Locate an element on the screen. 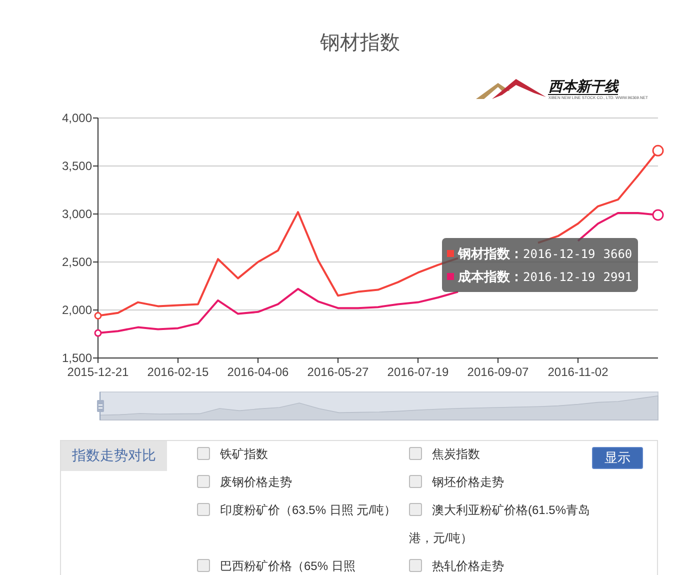 The width and height of the screenshot is (698, 575). checkbox-option: 热轧价格走势 is located at coordinates (500, 563).